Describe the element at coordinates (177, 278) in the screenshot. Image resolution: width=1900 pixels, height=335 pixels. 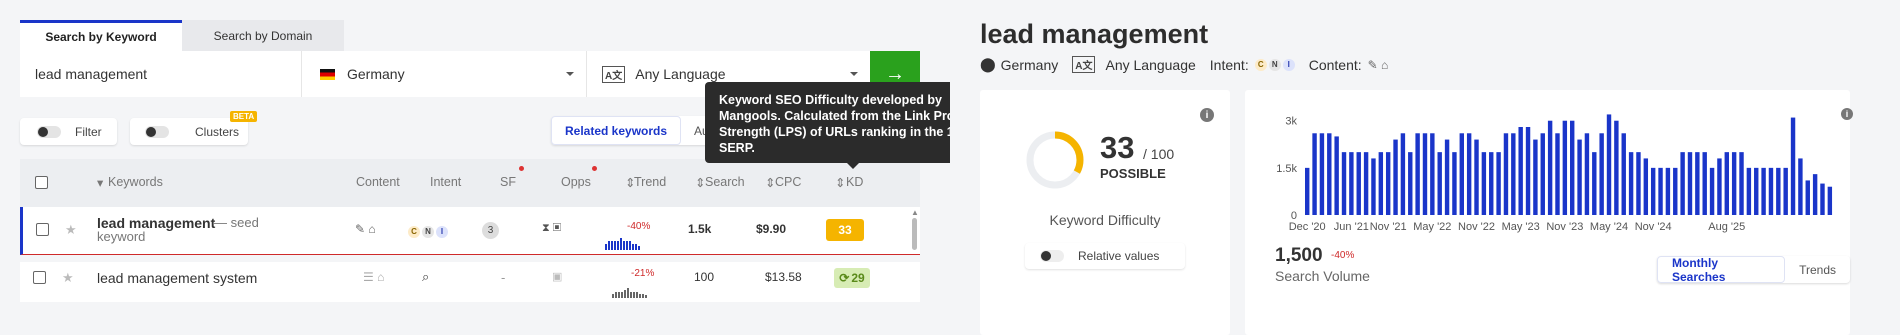
I see `keyword-text: lead management system` at that location.